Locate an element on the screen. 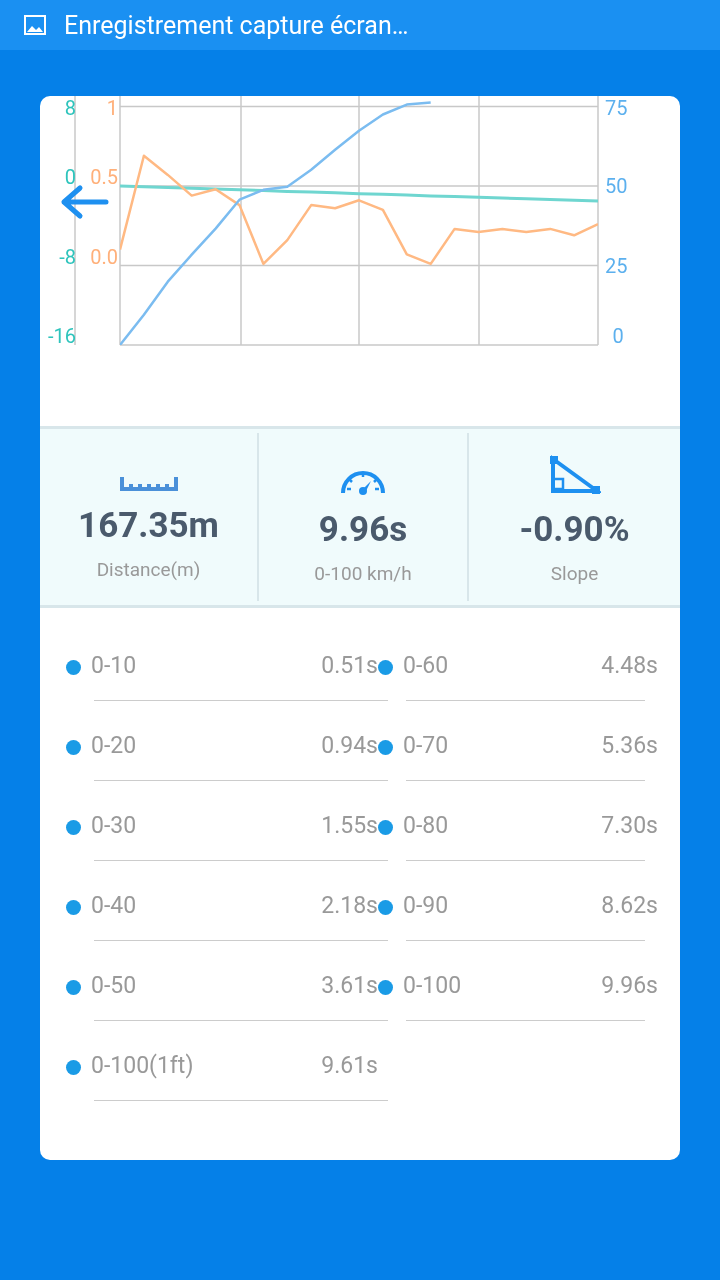 The width and height of the screenshot is (720, 1280). axis-label: -8 is located at coordinates (67, 257).